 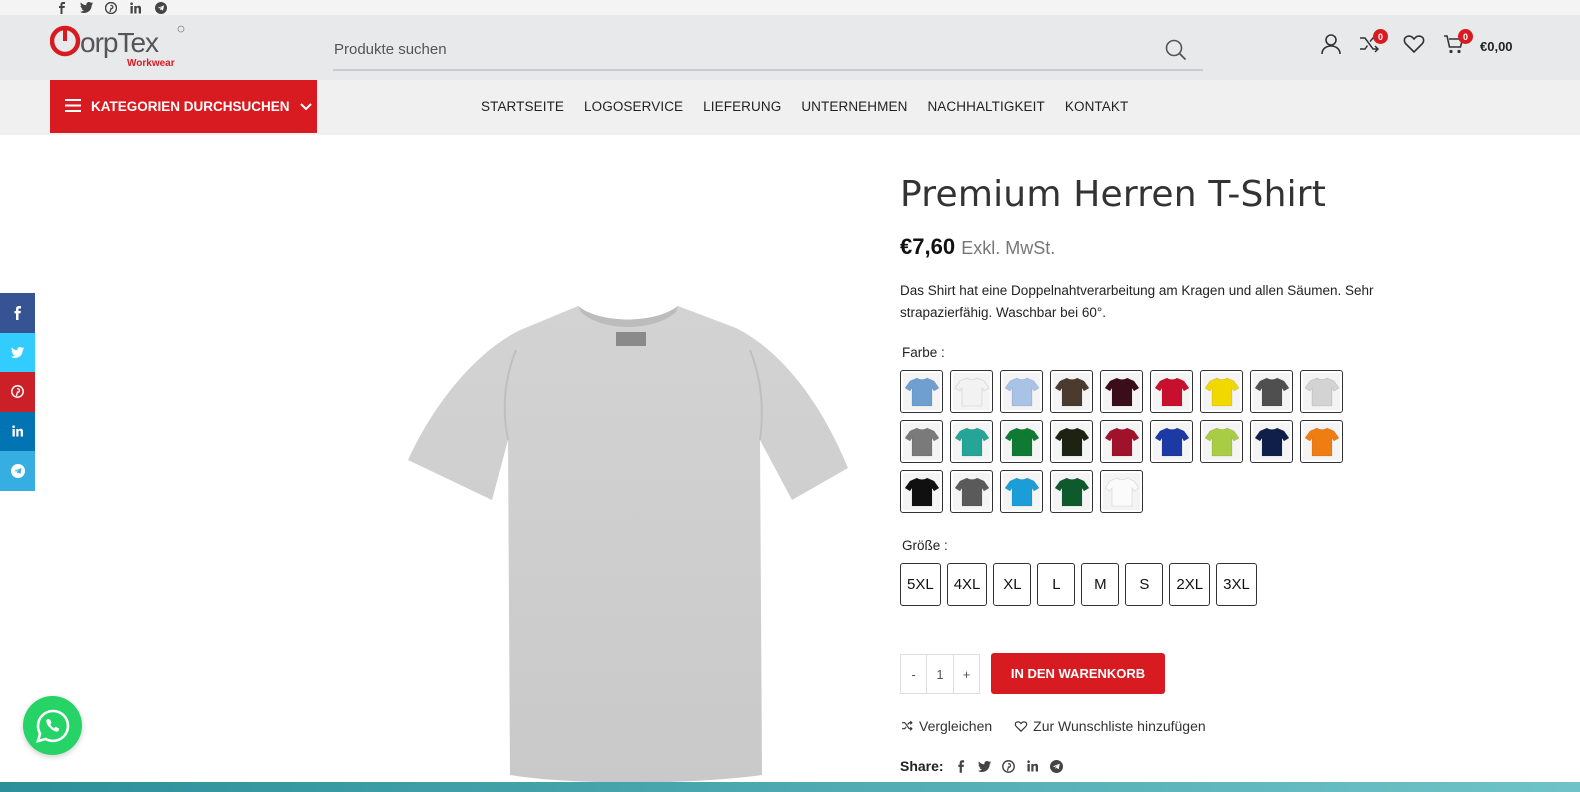 What do you see at coordinates (1012, 584) in the screenshot?
I see `size-option-xl: XL` at bounding box center [1012, 584].